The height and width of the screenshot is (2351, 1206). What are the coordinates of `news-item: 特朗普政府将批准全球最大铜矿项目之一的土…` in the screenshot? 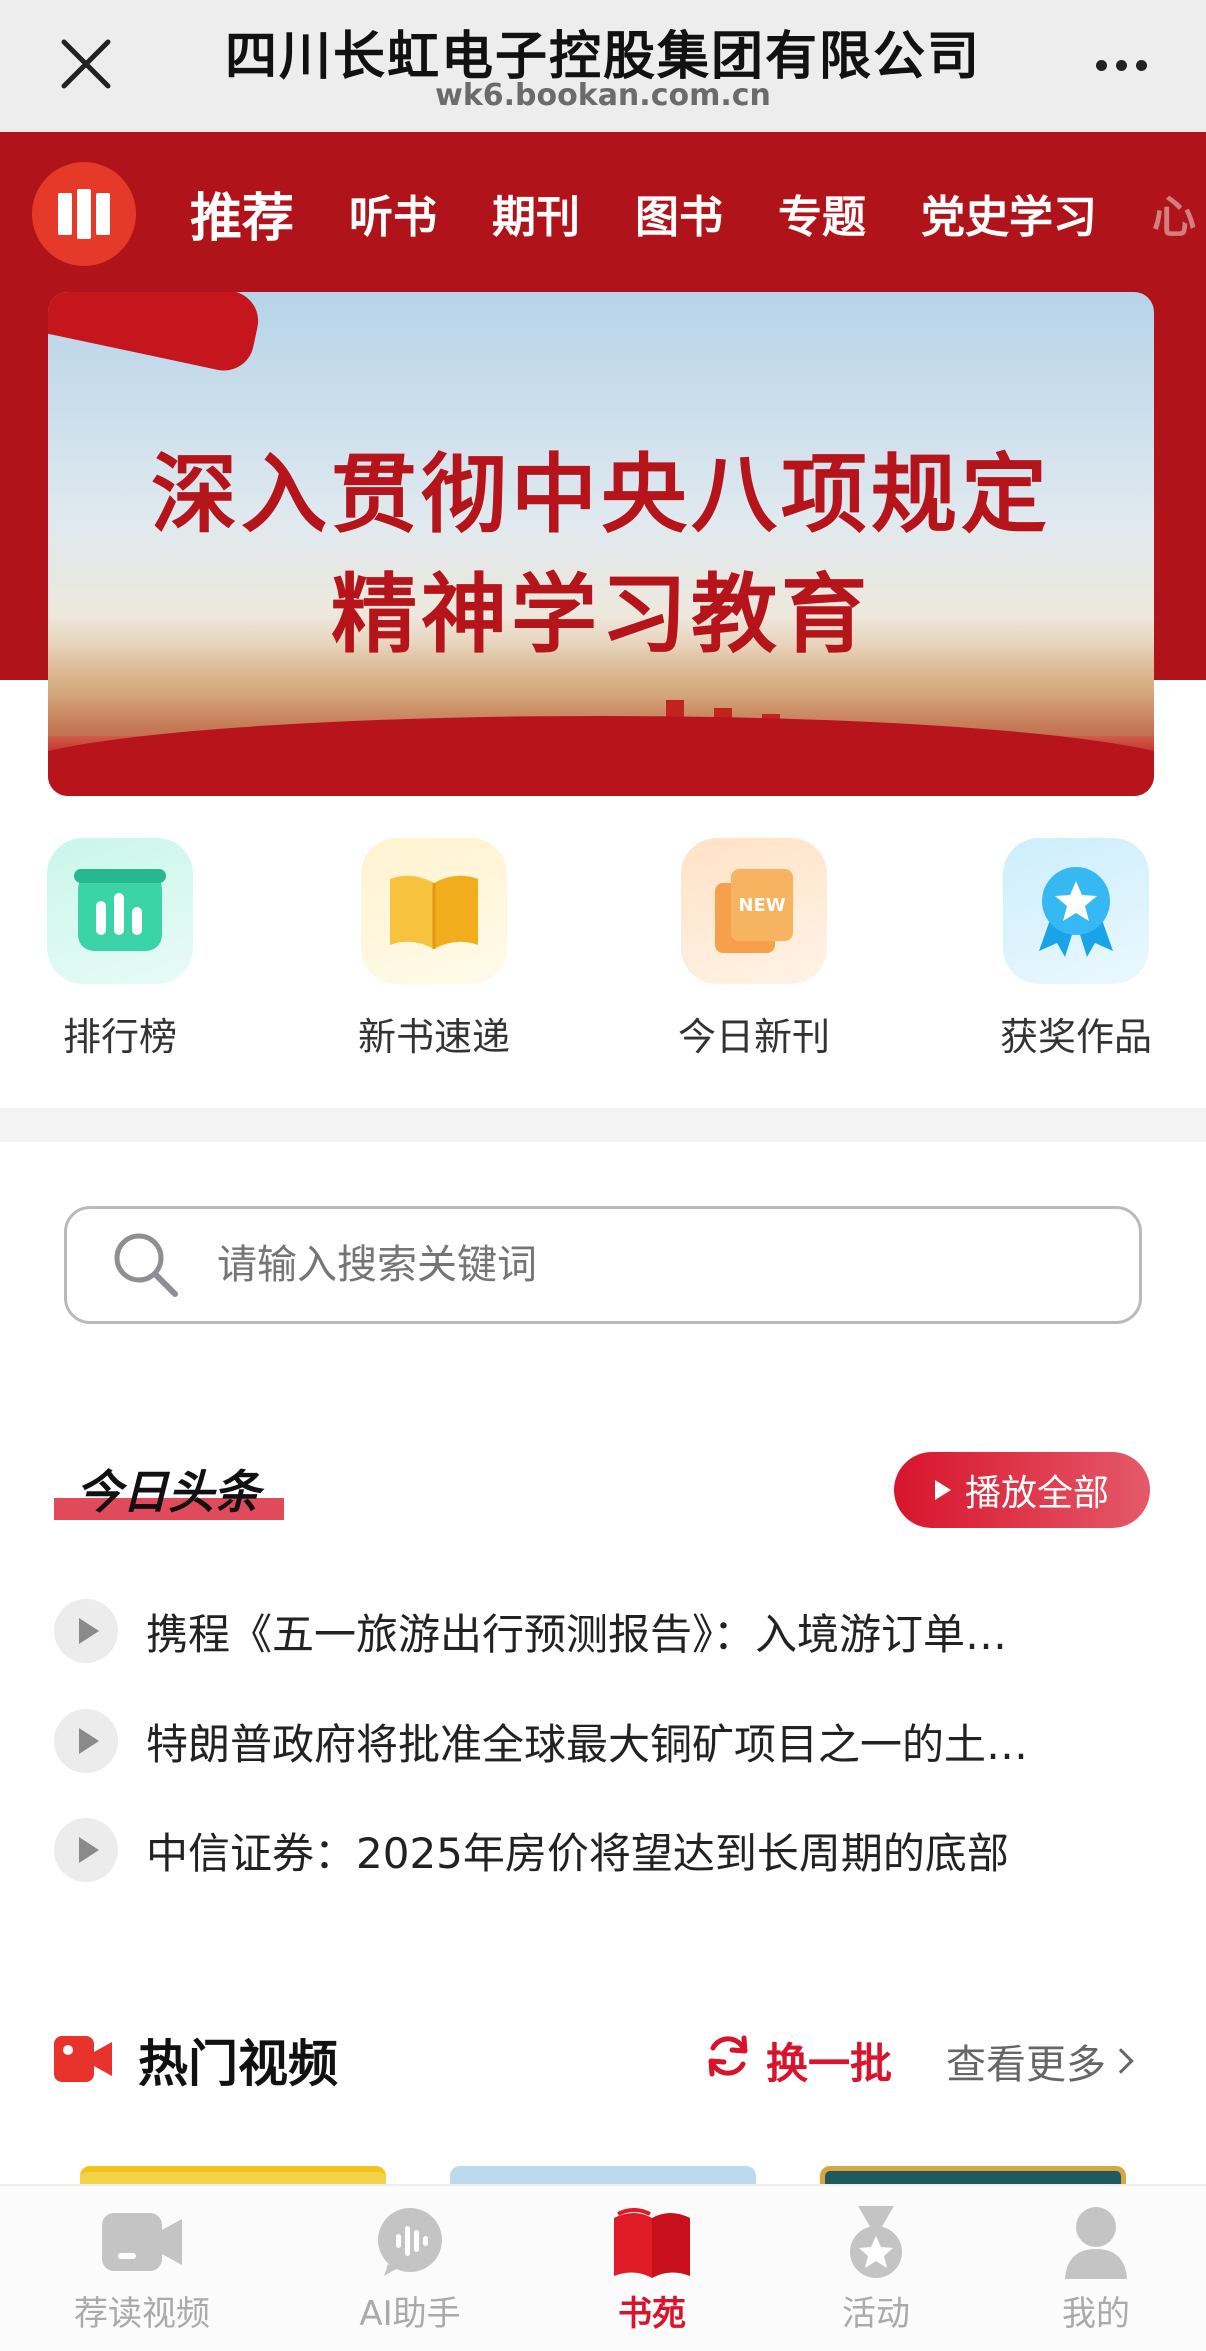 It's located at (604, 1741).